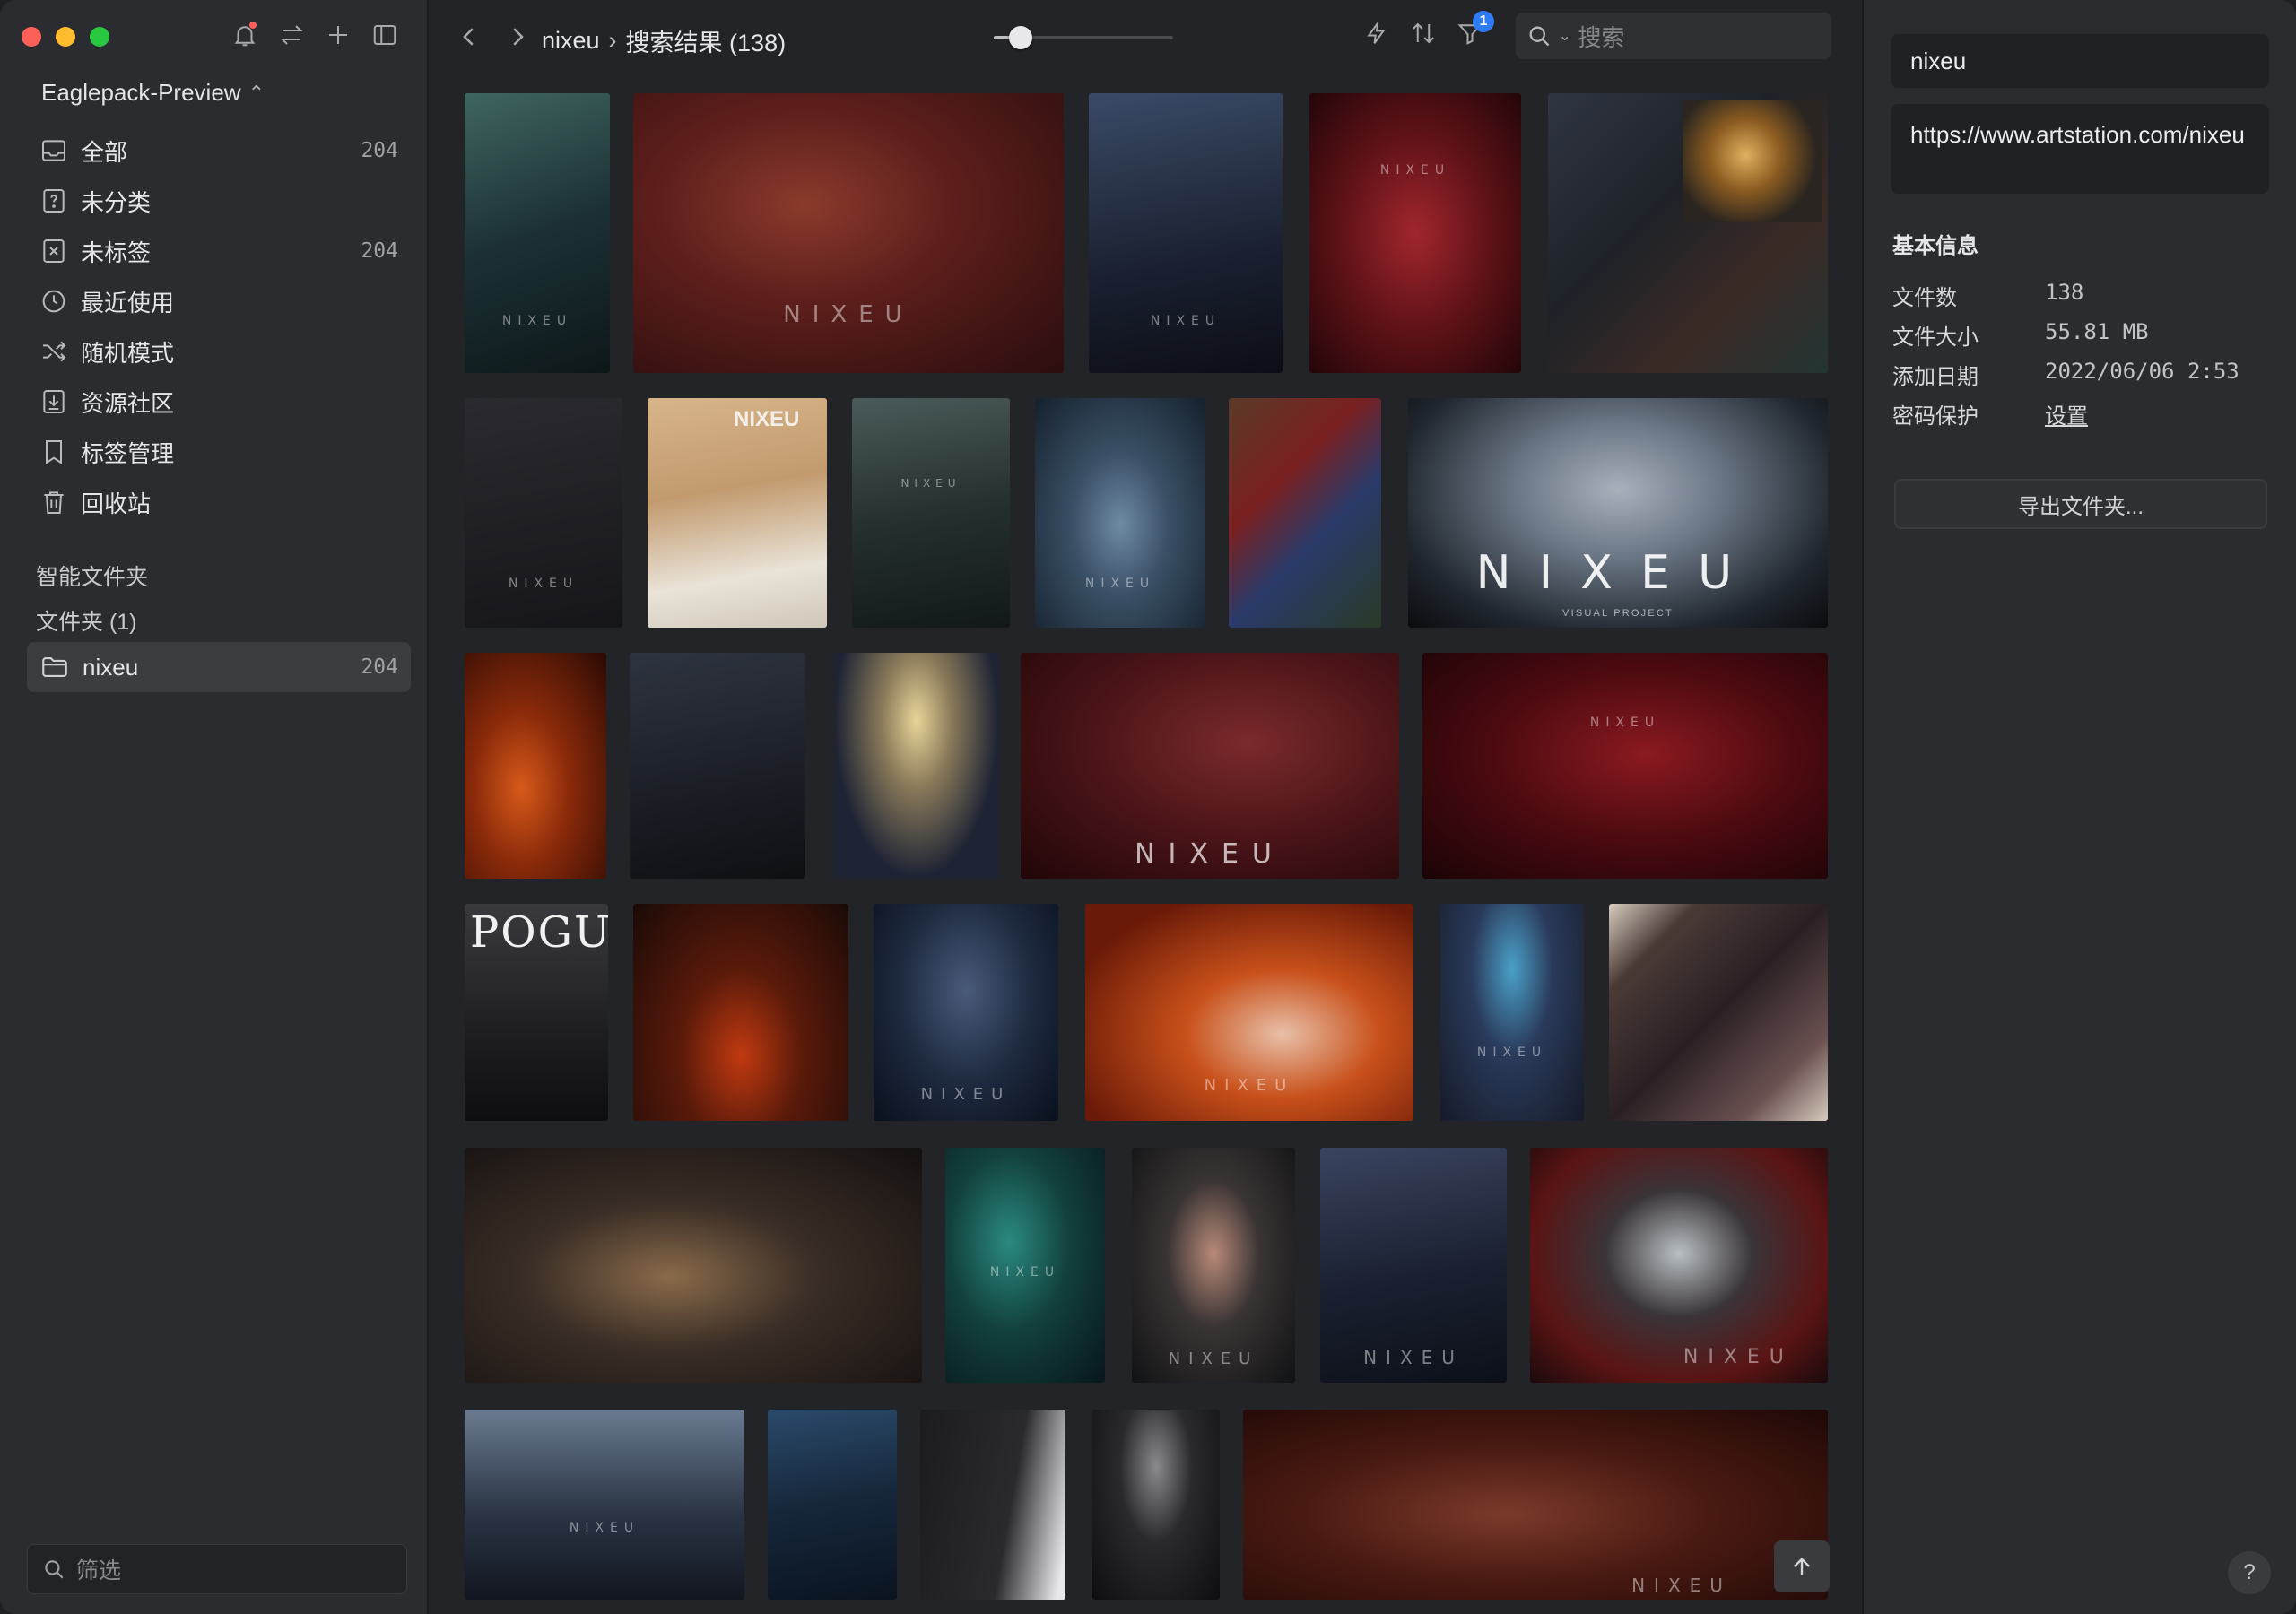 The width and height of the screenshot is (2296, 1614). I want to click on forward-icon, so click(517, 36).